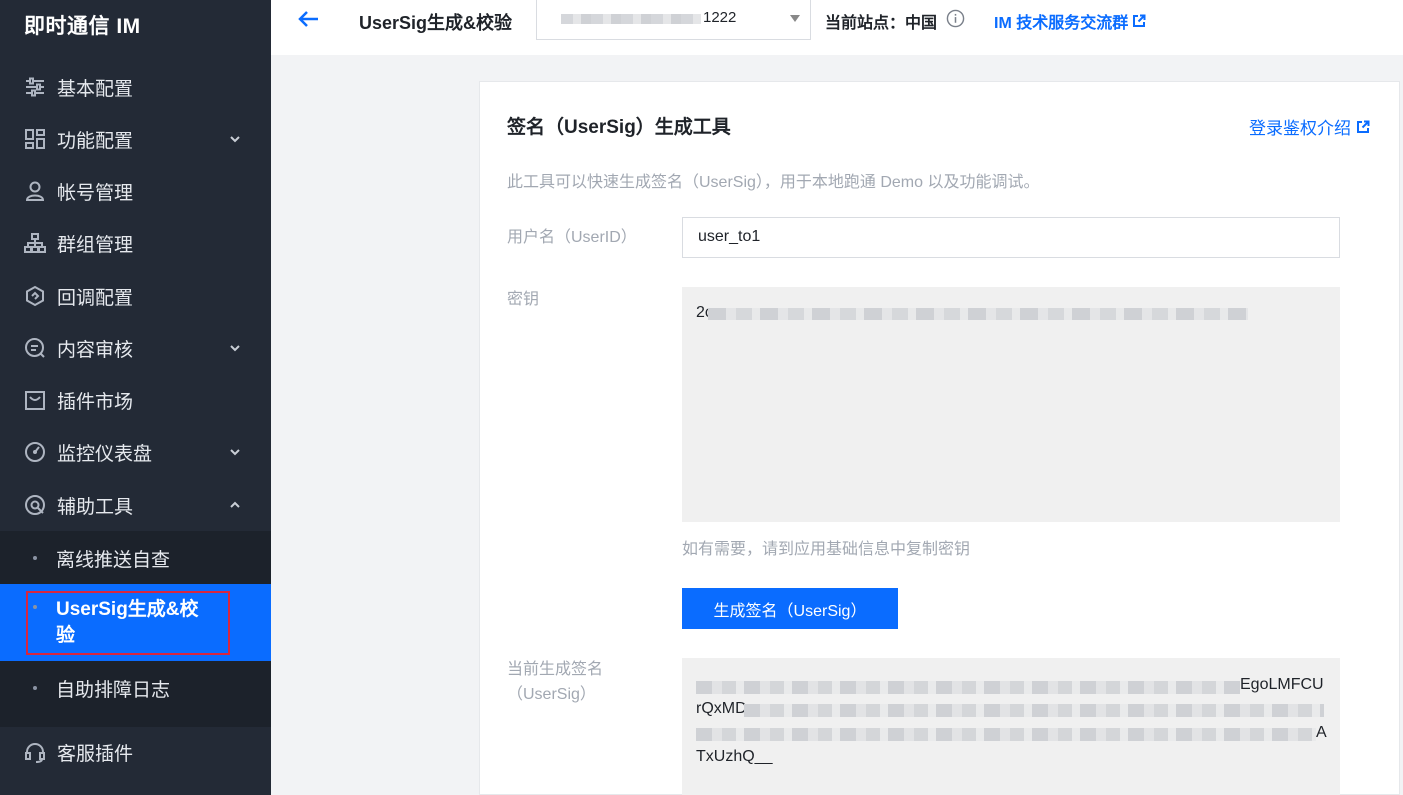 This screenshot has width=1403, height=795. I want to click on key-hint: 如有需要，请到应用基础信息中复制密钥, so click(826, 549).